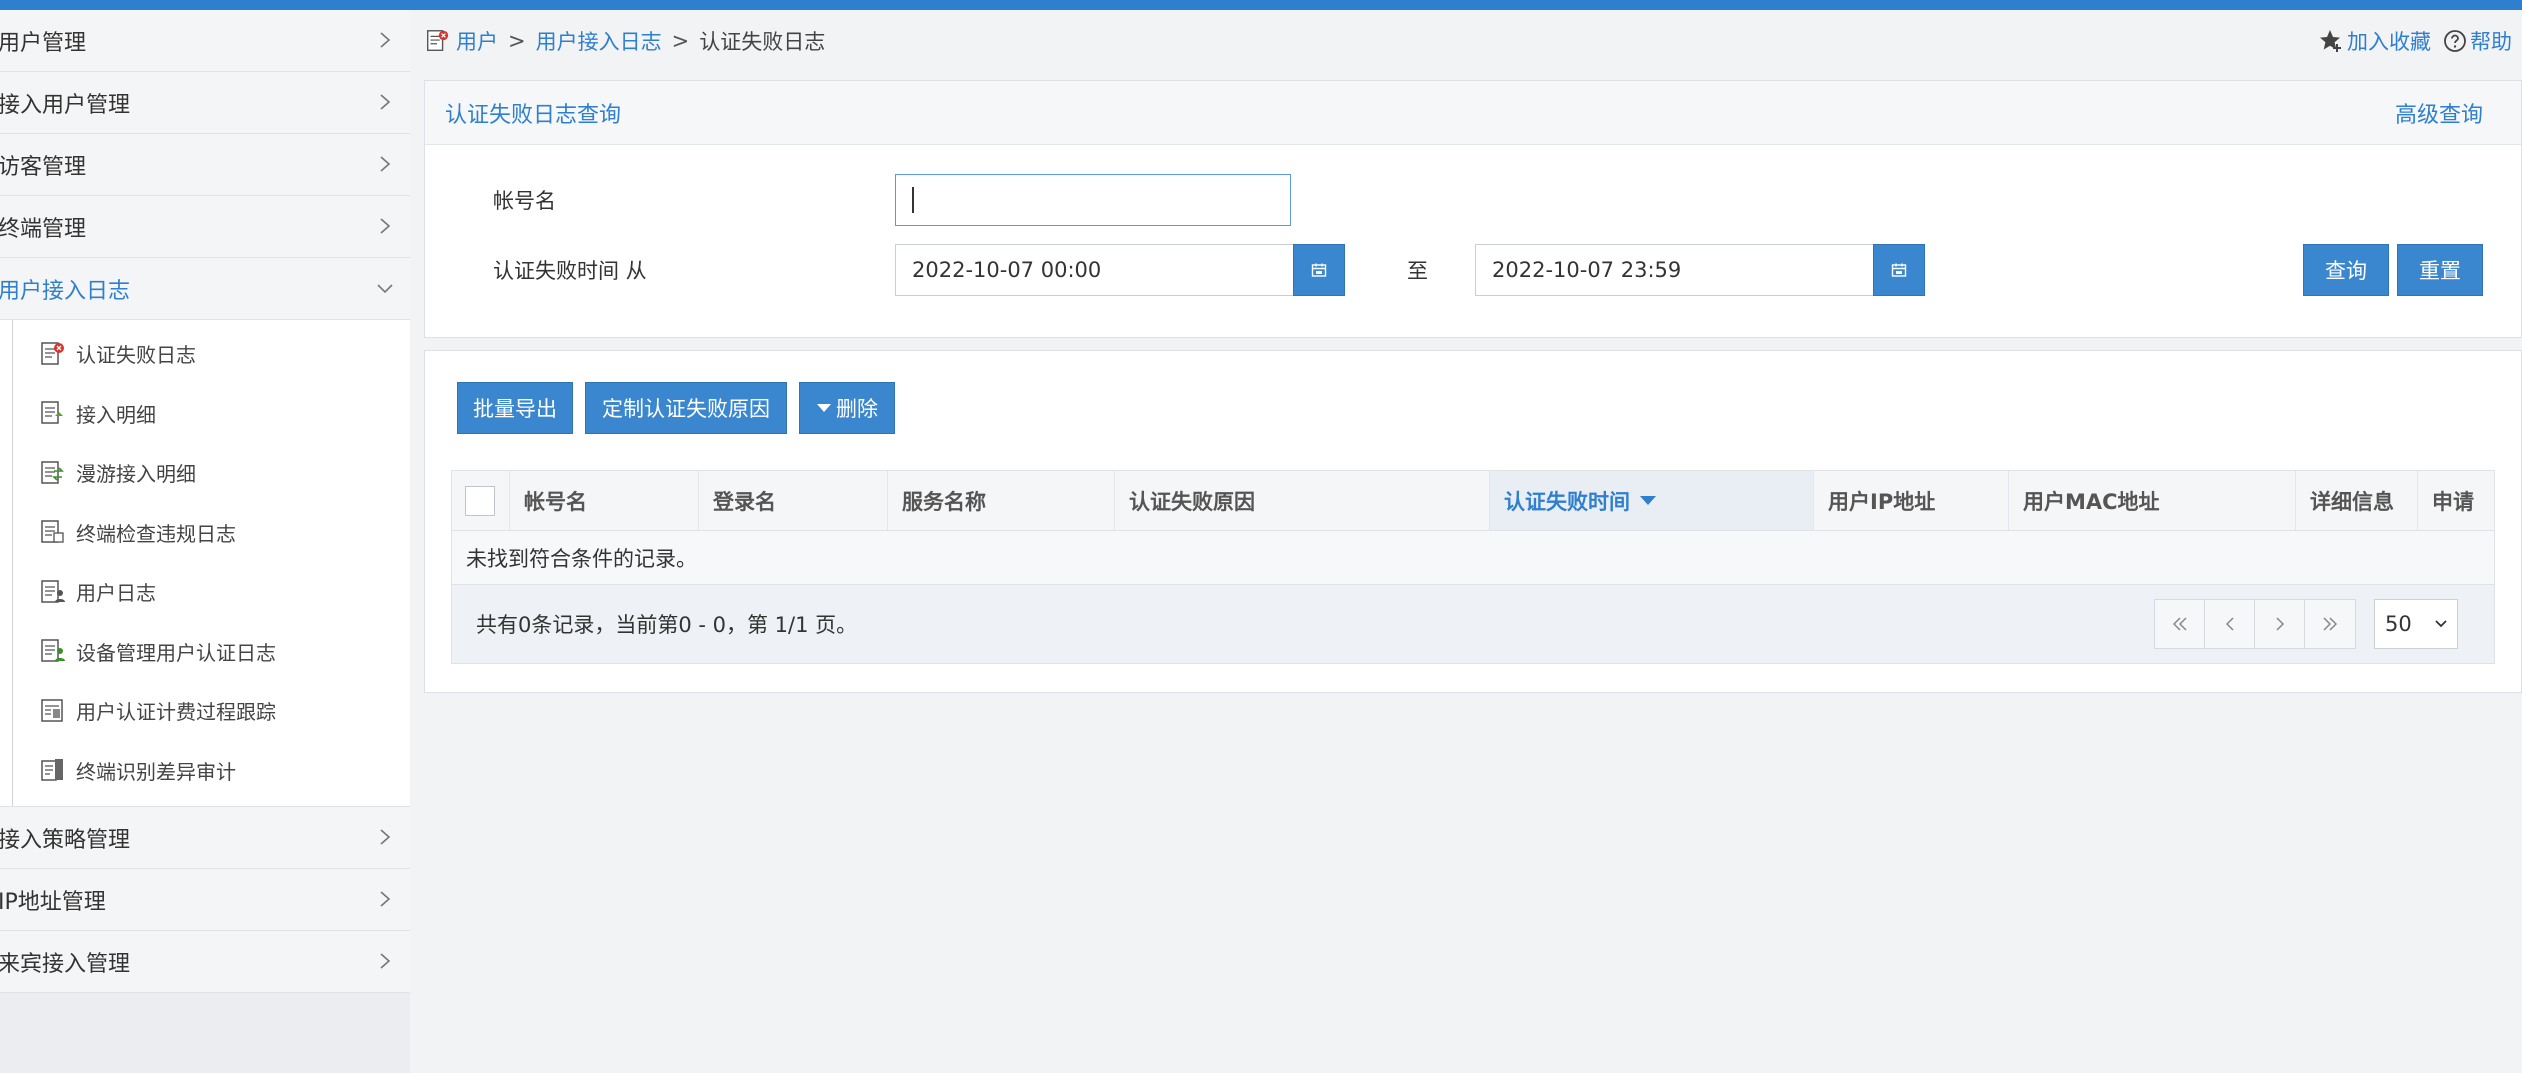 The height and width of the screenshot is (1073, 2522). Describe the element at coordinates (2453, 501) in the screenshot. I see `column-label: 申请` at that location.